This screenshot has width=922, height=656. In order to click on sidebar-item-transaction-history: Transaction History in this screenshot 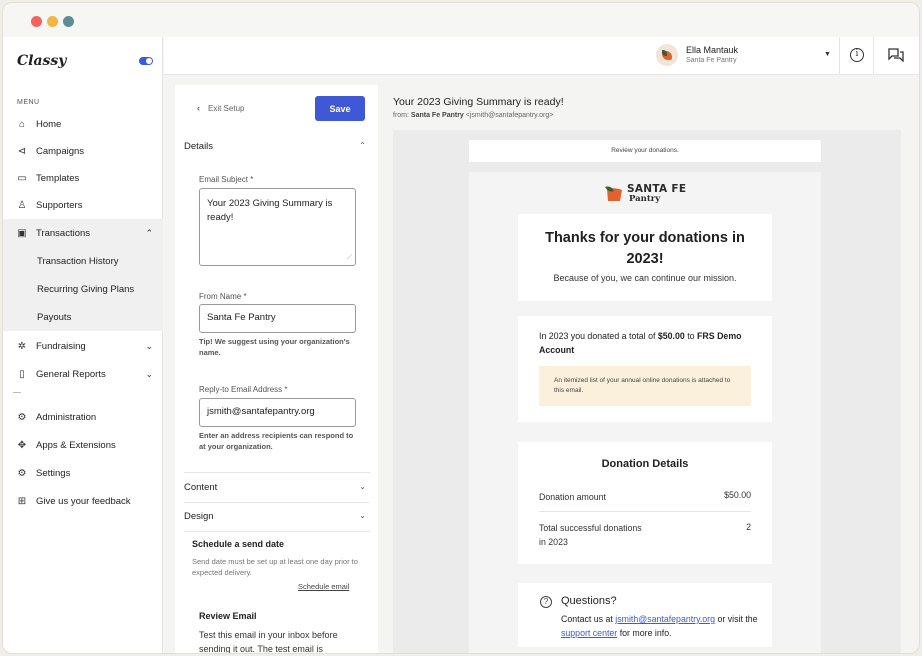, I will do `click(83, 261)`.